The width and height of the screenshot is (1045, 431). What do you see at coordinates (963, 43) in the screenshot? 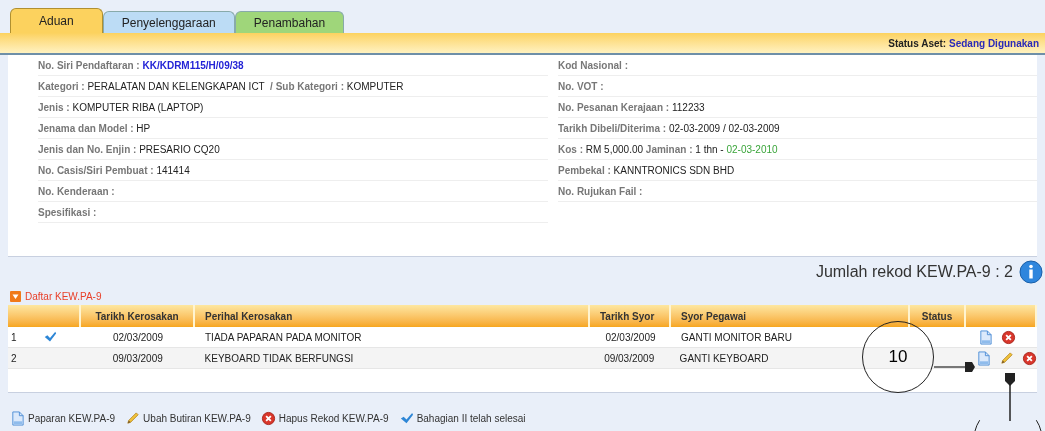
I see `asset-status: Status Aset: Sedang Digunakan` at bounding box center [963, 43].